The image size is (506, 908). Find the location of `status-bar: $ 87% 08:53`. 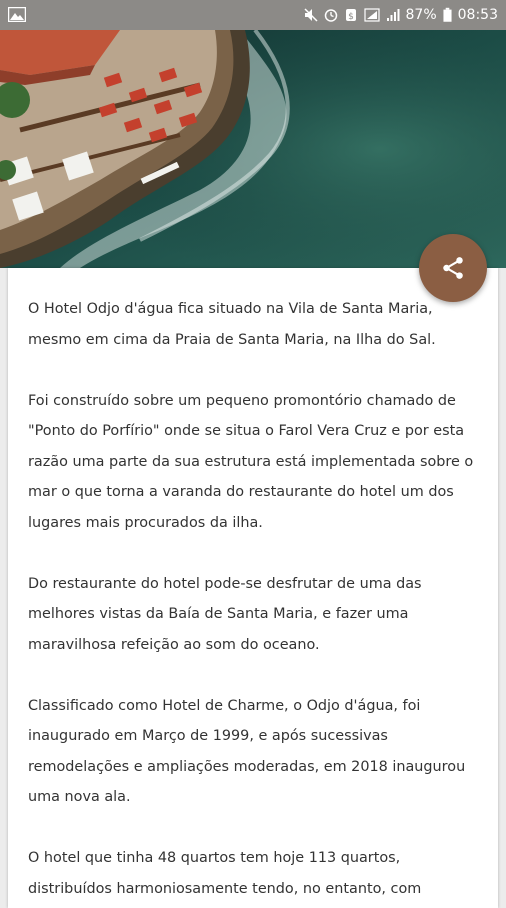

status-bar: $ 87% 08:53 is located at coordinates (253, 15).